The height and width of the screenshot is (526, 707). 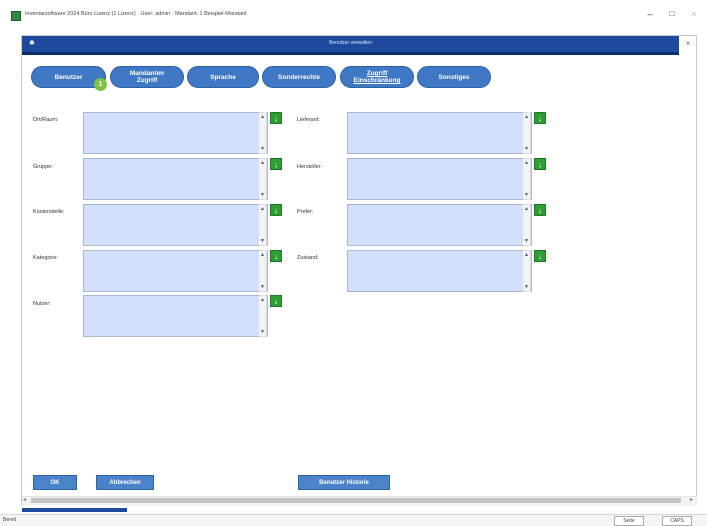 I want to click on lieferant-listbox, so click(x=439, y=133).